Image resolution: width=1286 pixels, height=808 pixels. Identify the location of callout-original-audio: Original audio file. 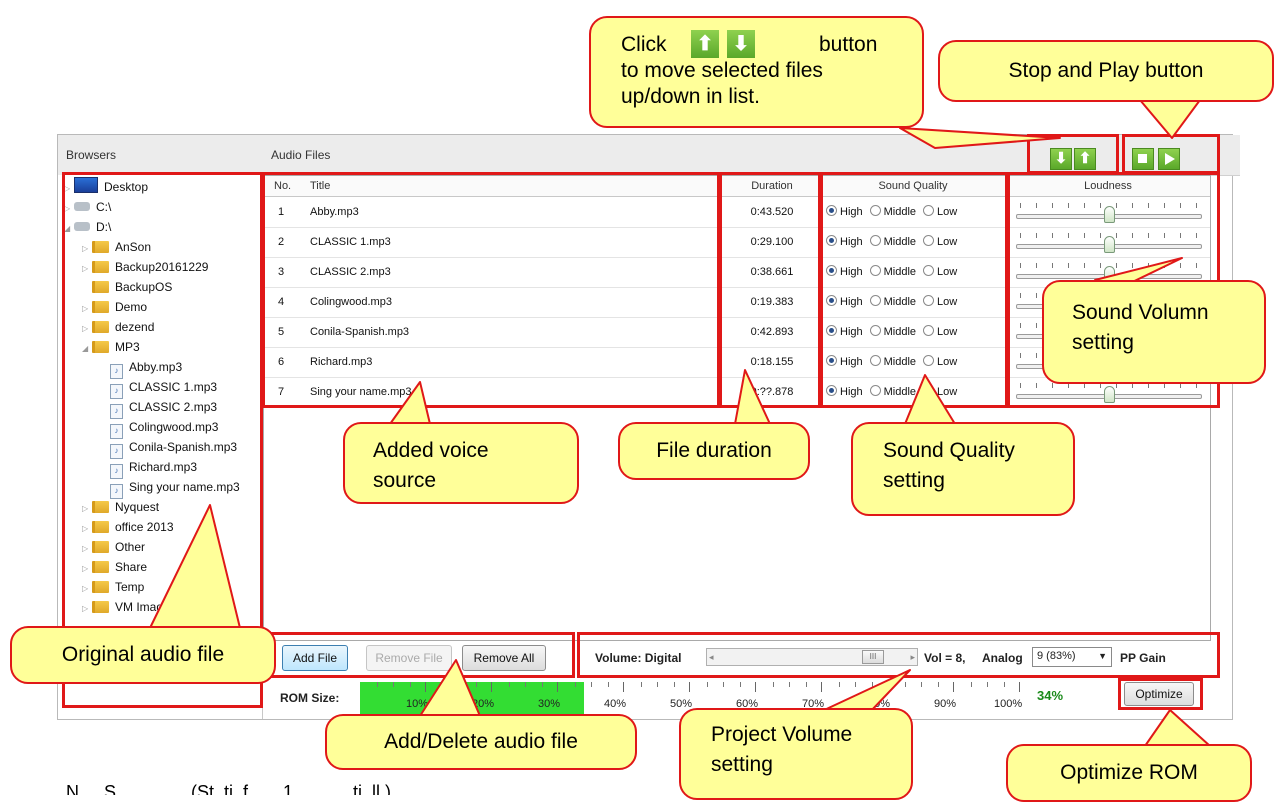
(143, 655).